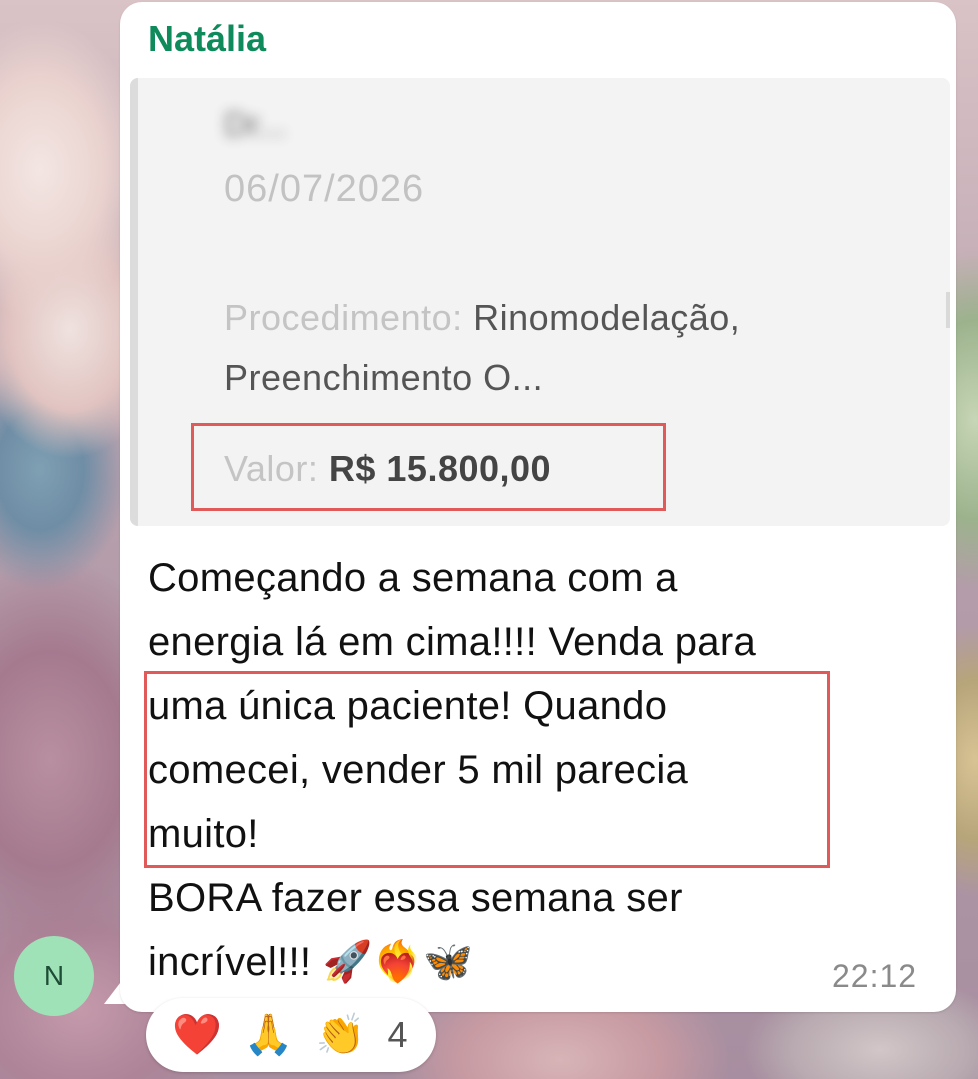  I want to click on message-line: incrível!!! 🚀❤️‍🔥🦋, so click(311, 962).